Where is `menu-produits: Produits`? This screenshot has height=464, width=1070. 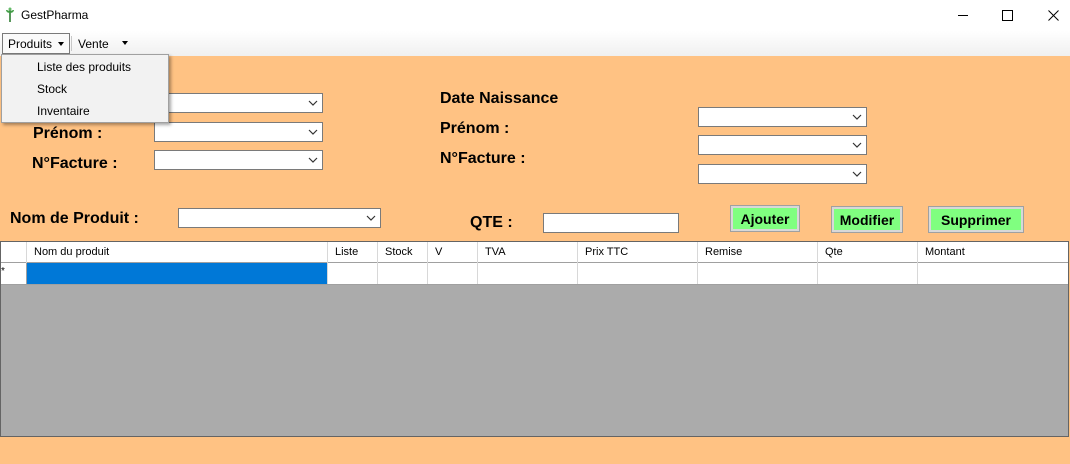 menu-produits: Produits is located at coordinates (36, 43).